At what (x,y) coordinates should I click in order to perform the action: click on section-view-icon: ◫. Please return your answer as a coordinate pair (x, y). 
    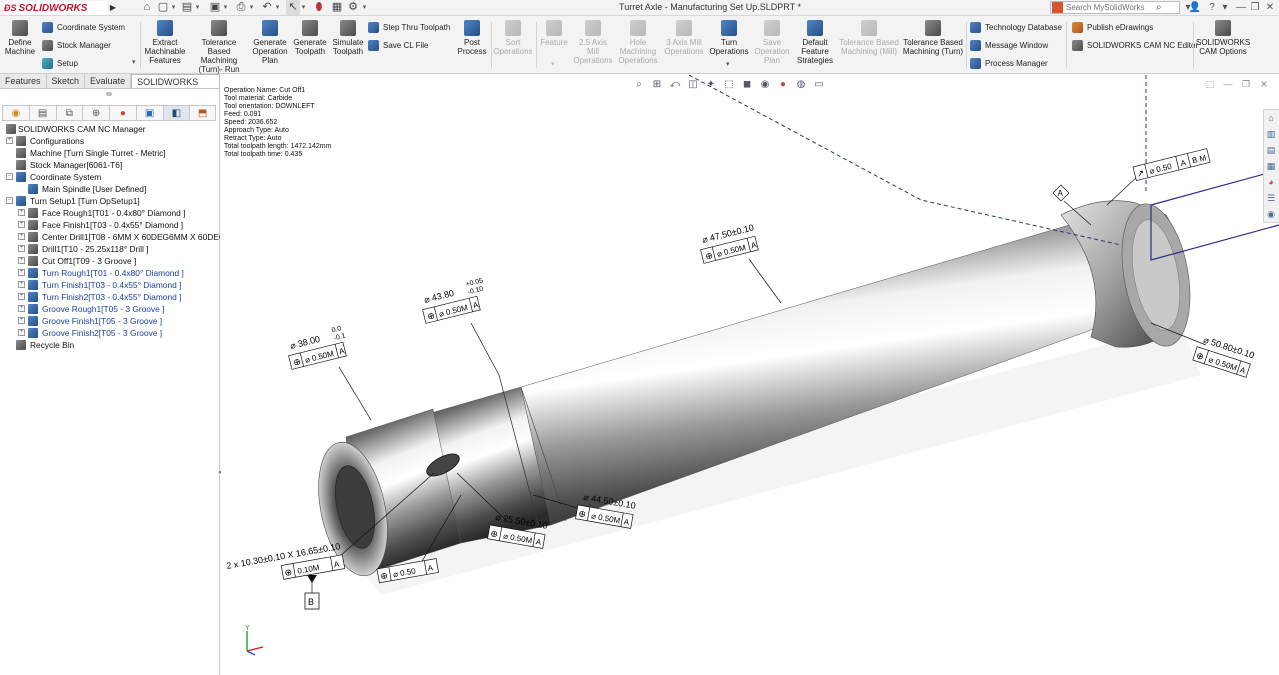
    Looking at the image, I should click on (693, 85).